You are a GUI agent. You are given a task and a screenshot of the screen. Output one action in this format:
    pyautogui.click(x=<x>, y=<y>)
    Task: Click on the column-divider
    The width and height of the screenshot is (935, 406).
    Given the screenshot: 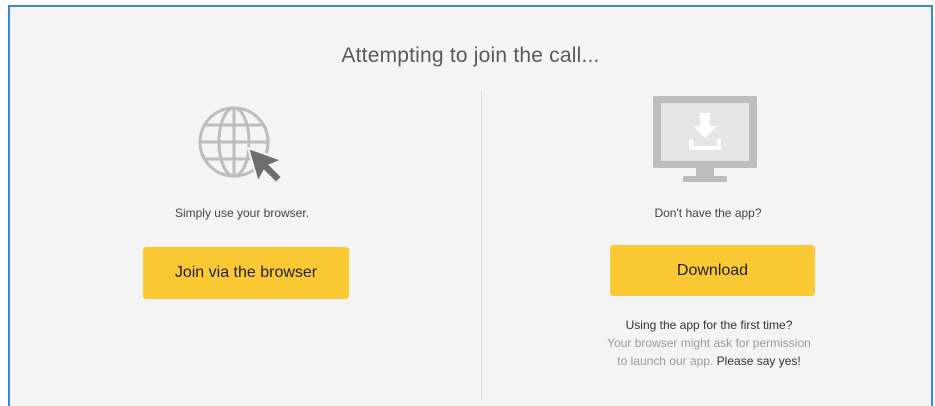 What is the action you would take?
    pyautogui.click(x=481, y=245)
    